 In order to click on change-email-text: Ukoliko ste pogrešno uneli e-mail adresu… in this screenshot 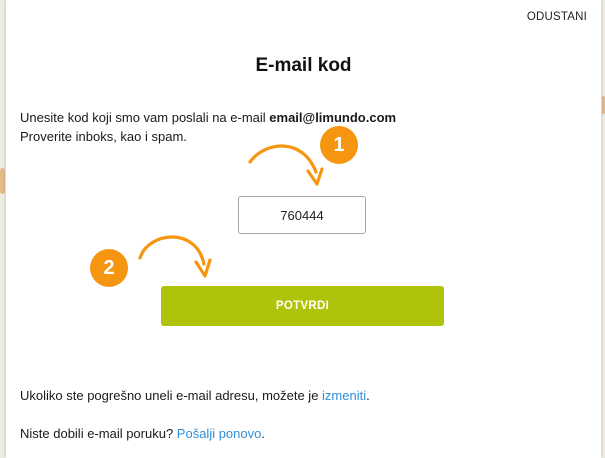, I will do `click(195, 395)`.